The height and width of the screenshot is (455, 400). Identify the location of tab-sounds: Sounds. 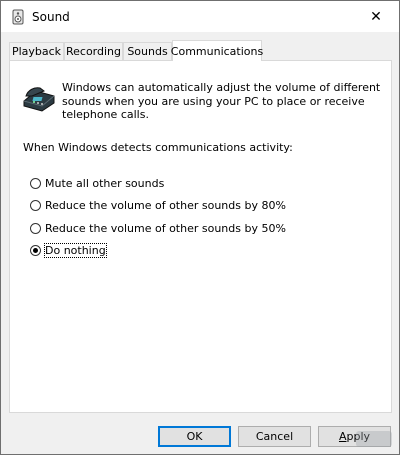
(147, 51).